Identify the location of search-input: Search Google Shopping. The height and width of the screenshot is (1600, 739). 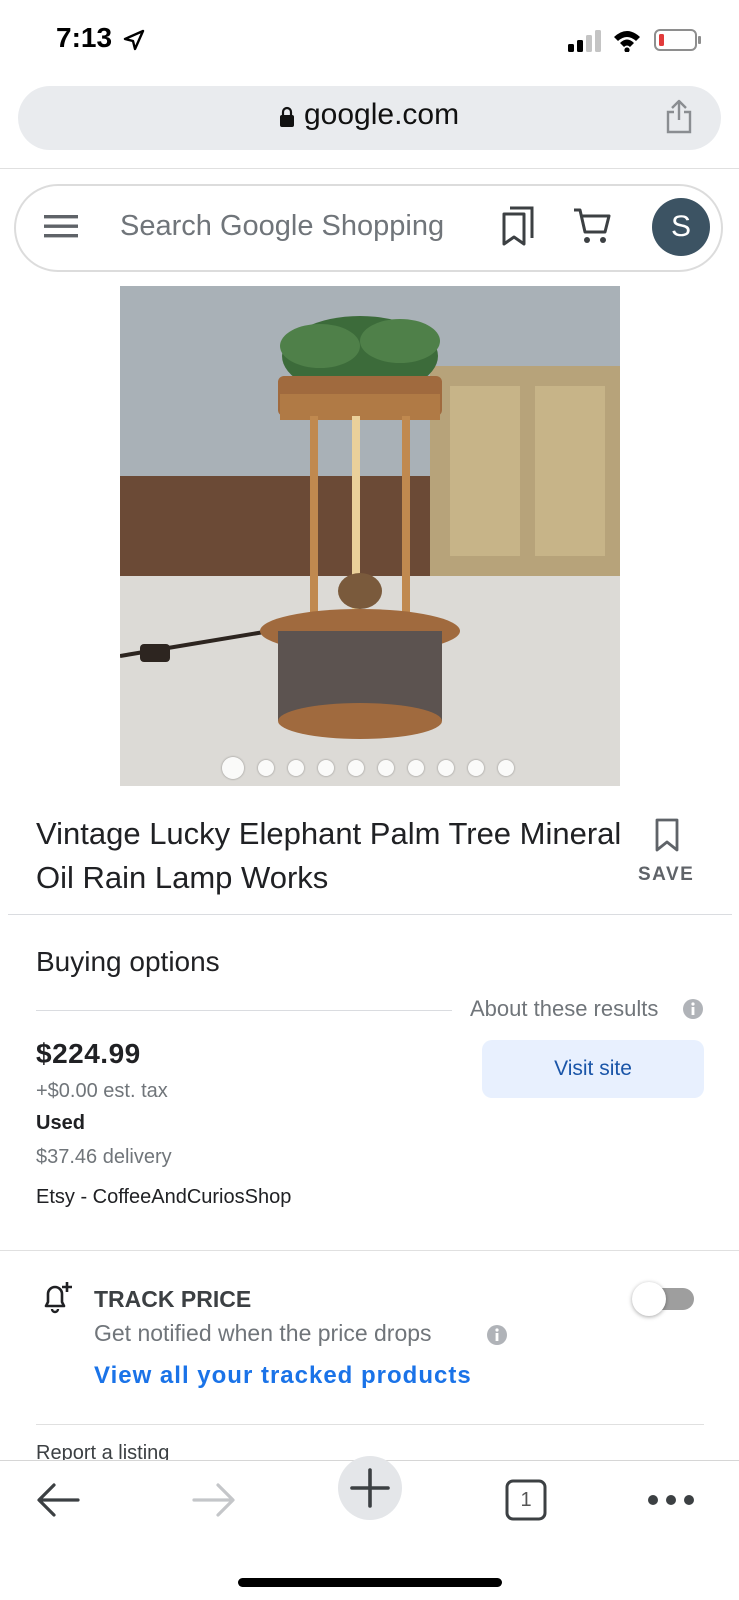
(282, 226).